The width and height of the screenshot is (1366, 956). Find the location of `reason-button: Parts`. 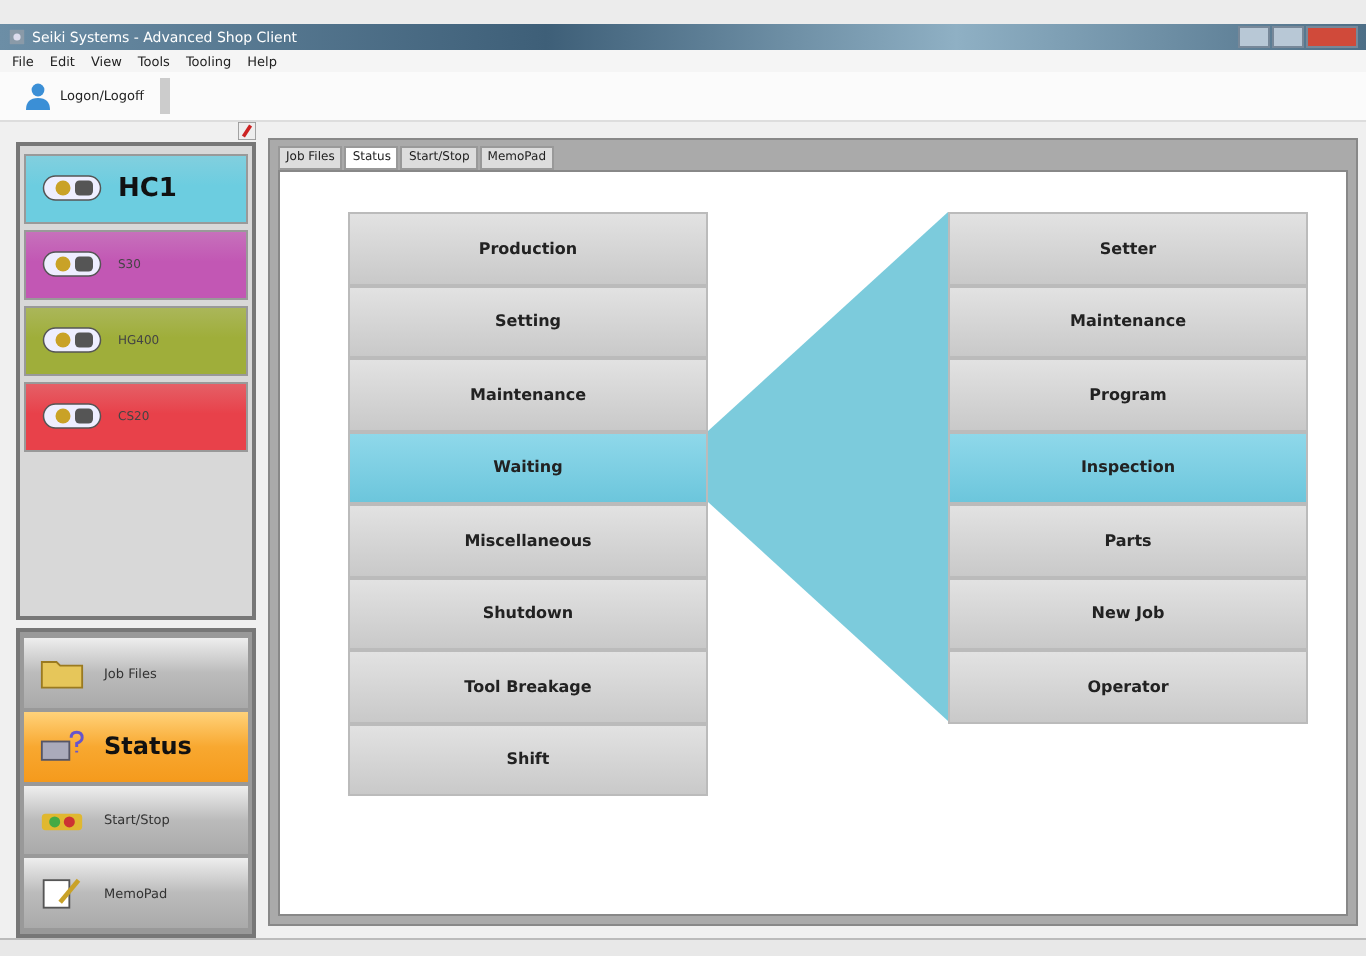

reason-button: Parts is located at coordinates (1128, 540).